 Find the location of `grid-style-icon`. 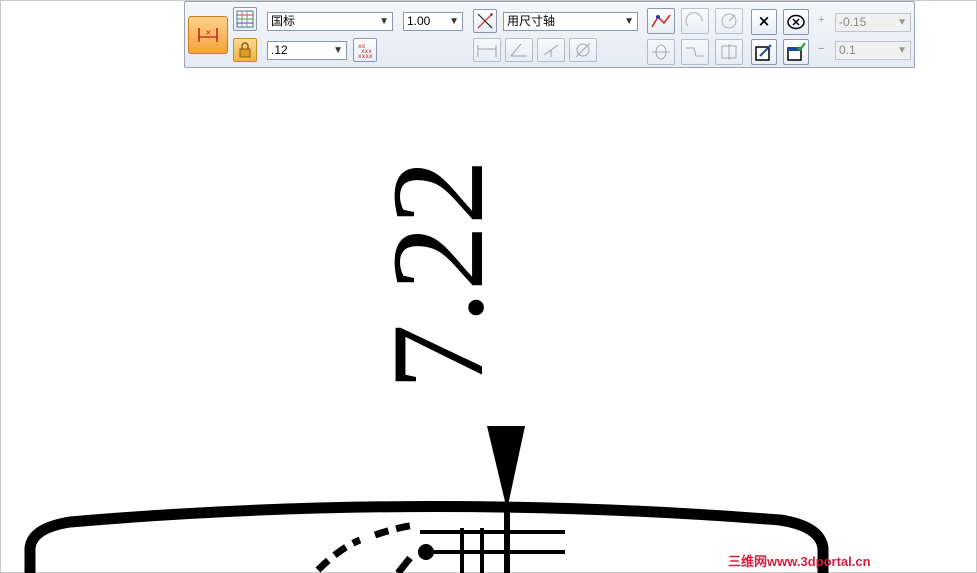

grid-style-icon is located at coordinates (245, 19).